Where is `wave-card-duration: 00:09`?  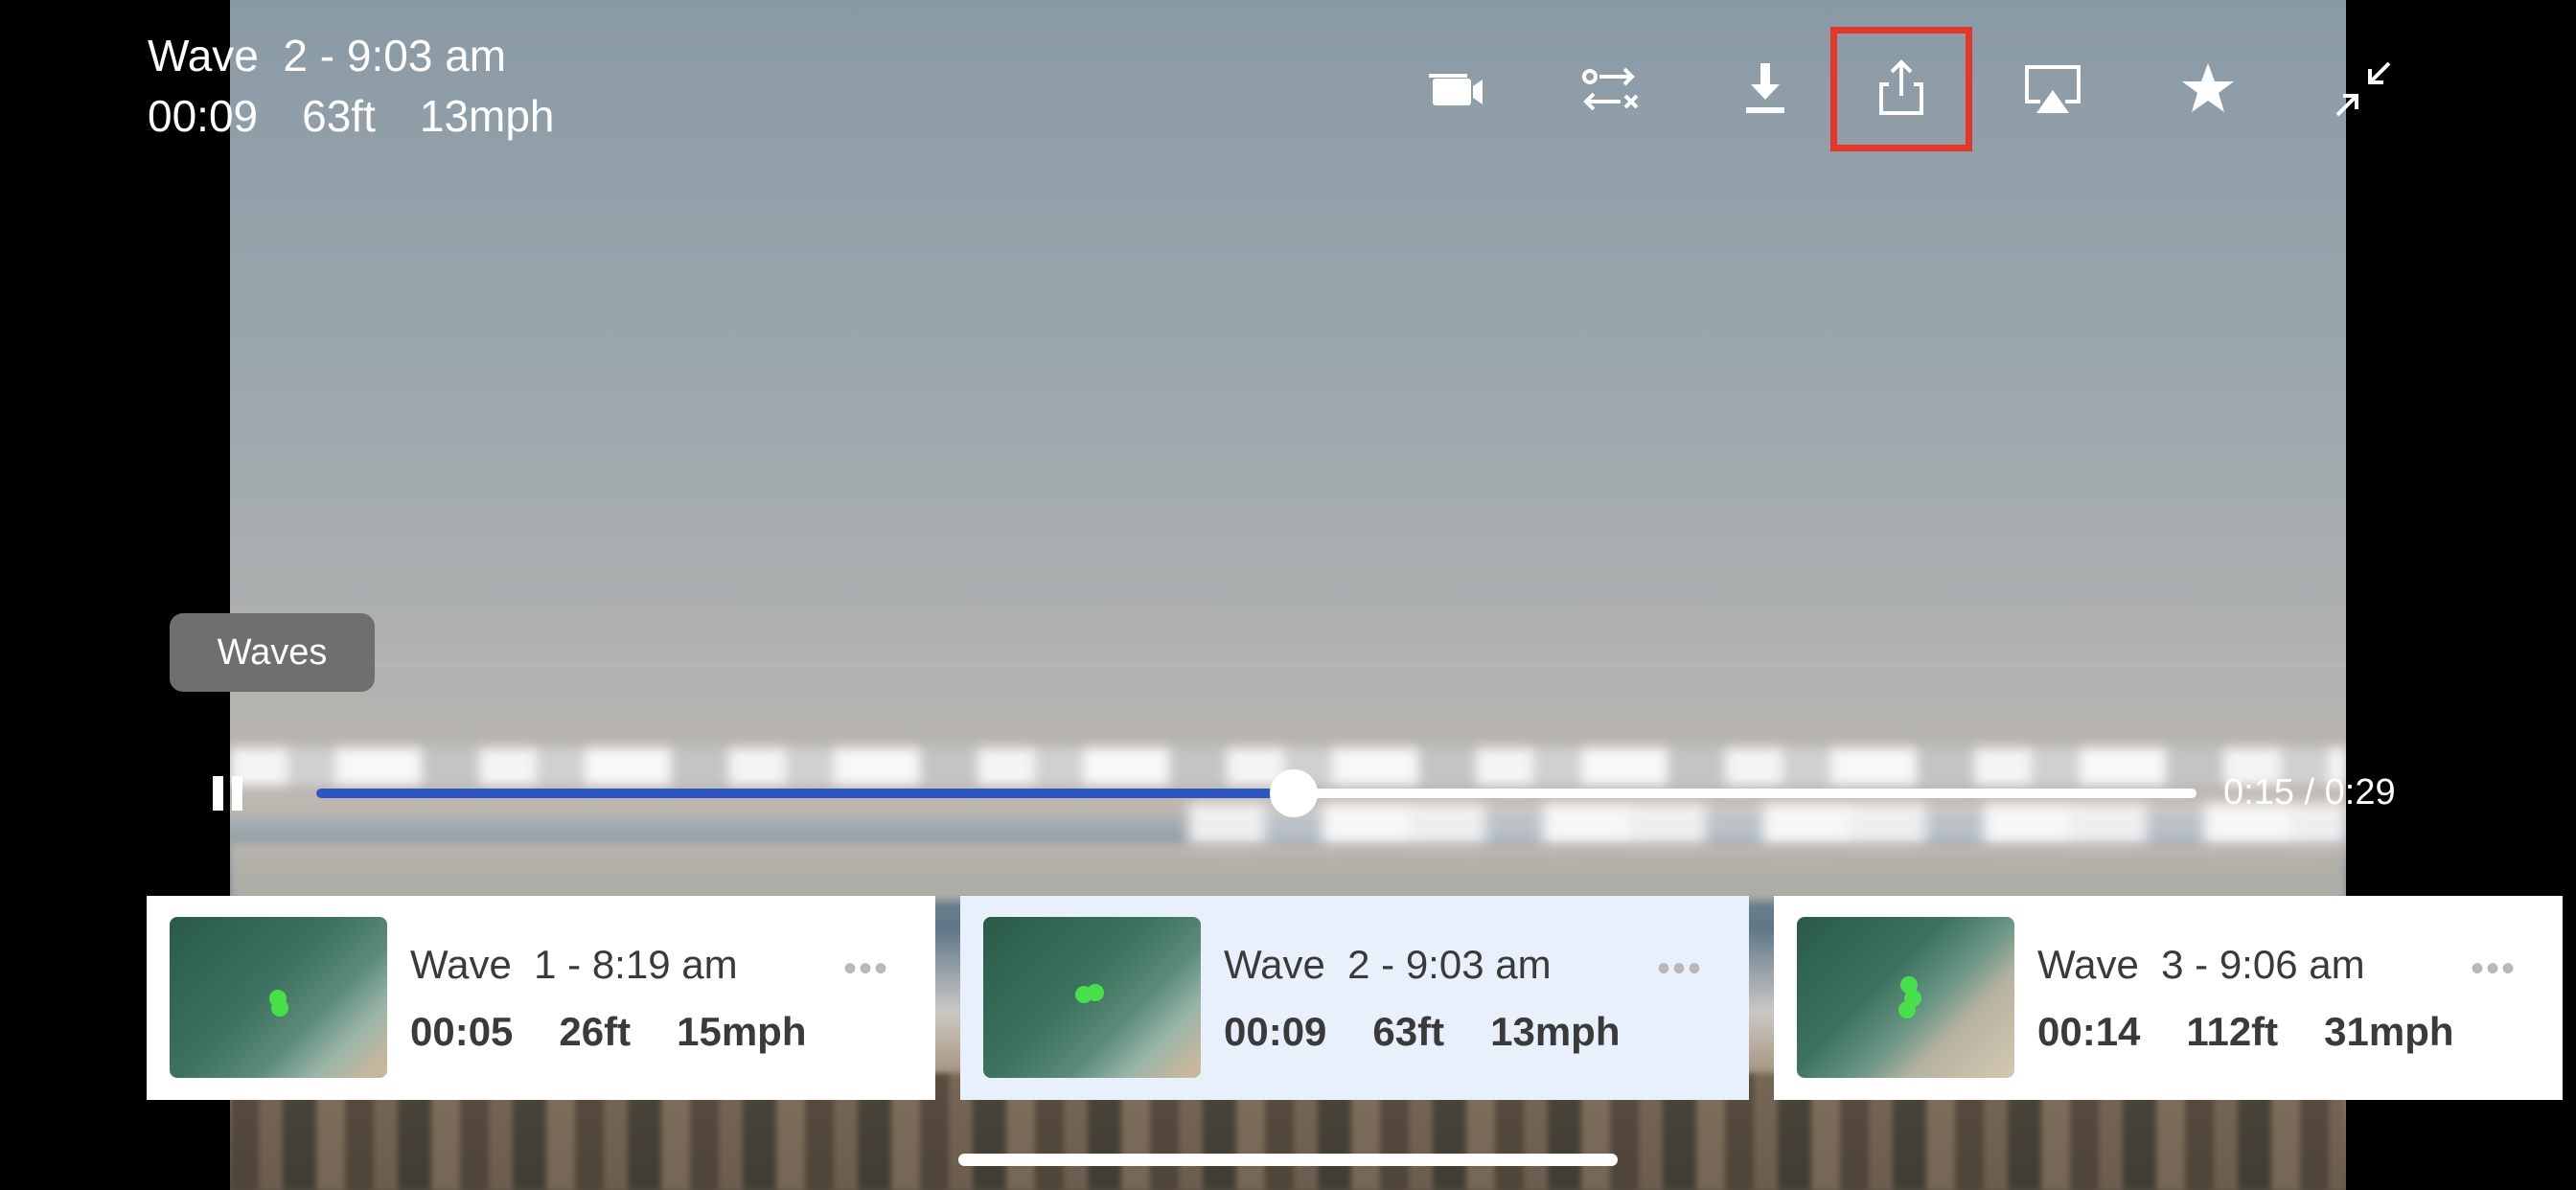
wave-card-duration: 00:09 is located at coordinates (1275, 1032).